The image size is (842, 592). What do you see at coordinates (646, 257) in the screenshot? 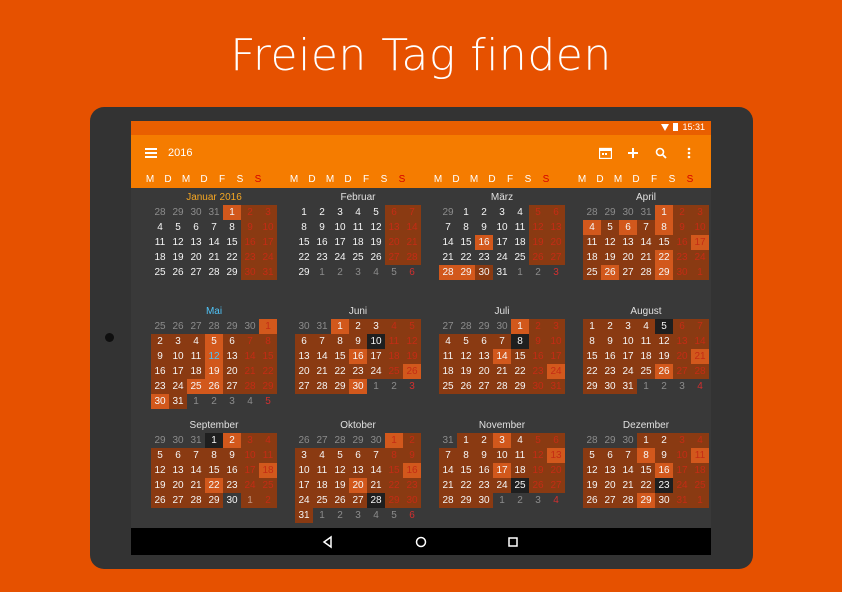
I see `day-cell: 21` at bounding box center [646, 257].